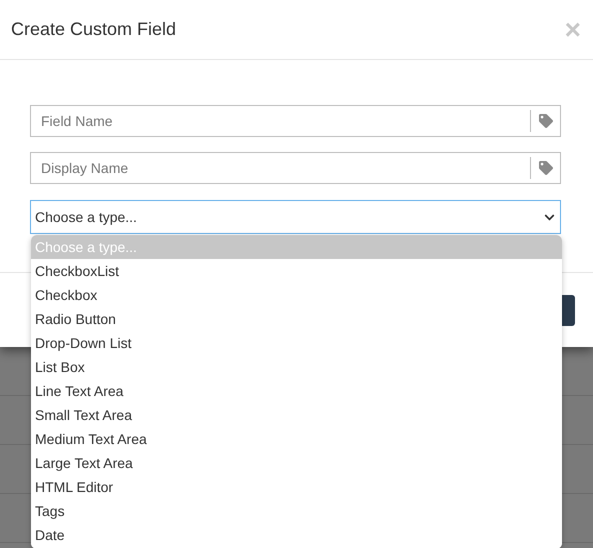  What do you see at coordinates (295, 121) in the screenshot?
I see `text-field: Field Name` at bounding box center [295, 121].